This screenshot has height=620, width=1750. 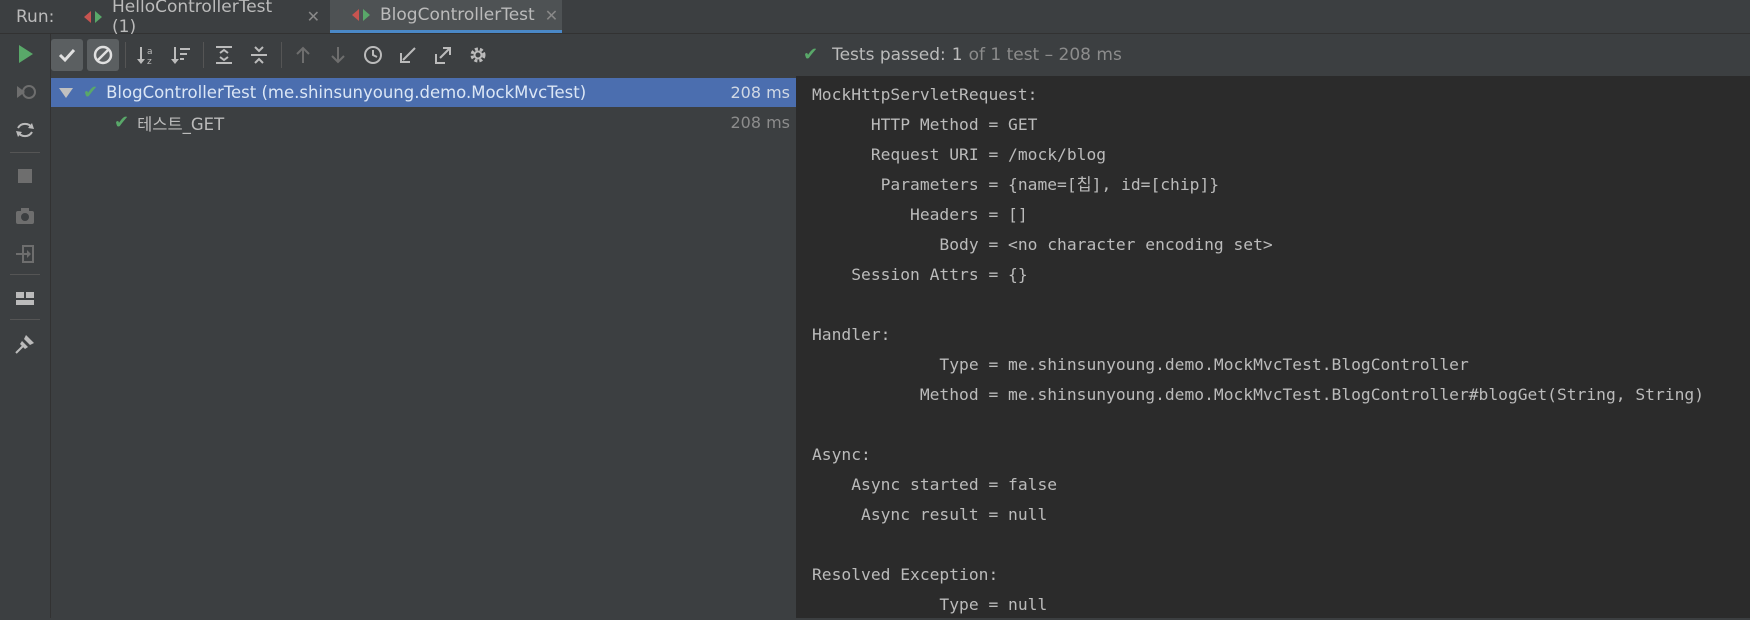 I want to click on status-count: 1, so click(x=957, y=54).